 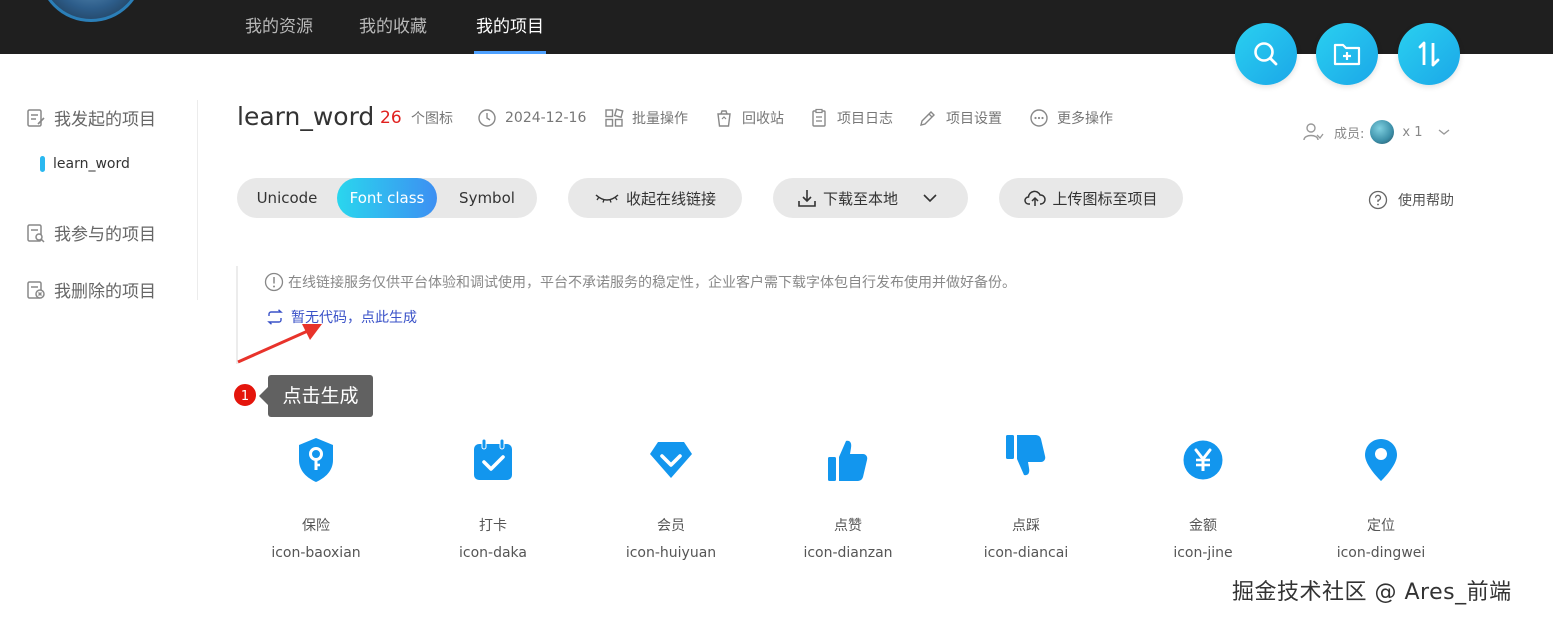 What do you see at coordinates (1426, 201) in the screenshot?
I see `help-label: 使用帮助` at bounding box center [1426, 201].